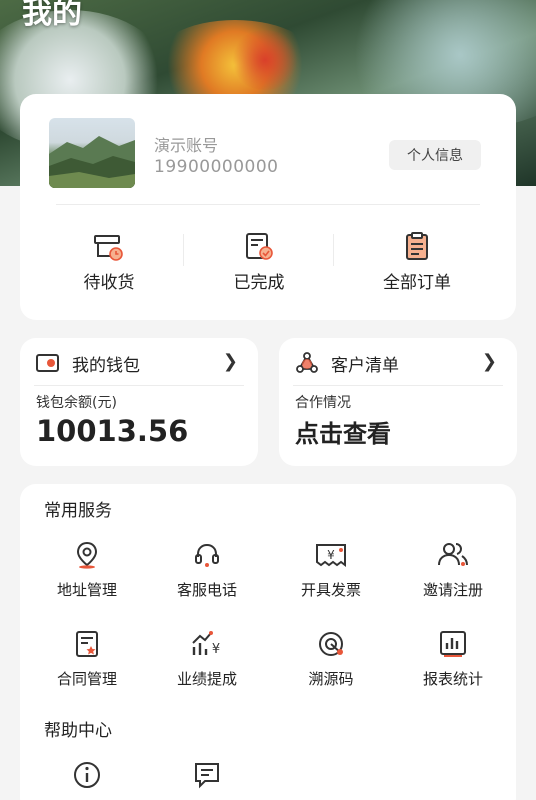 Image resolution: width=536 pixels, height=800 pixels. What do you see at coordinates (87, 775) in the screenshot?
I see `info-icon` at bounding box center [87, 775].